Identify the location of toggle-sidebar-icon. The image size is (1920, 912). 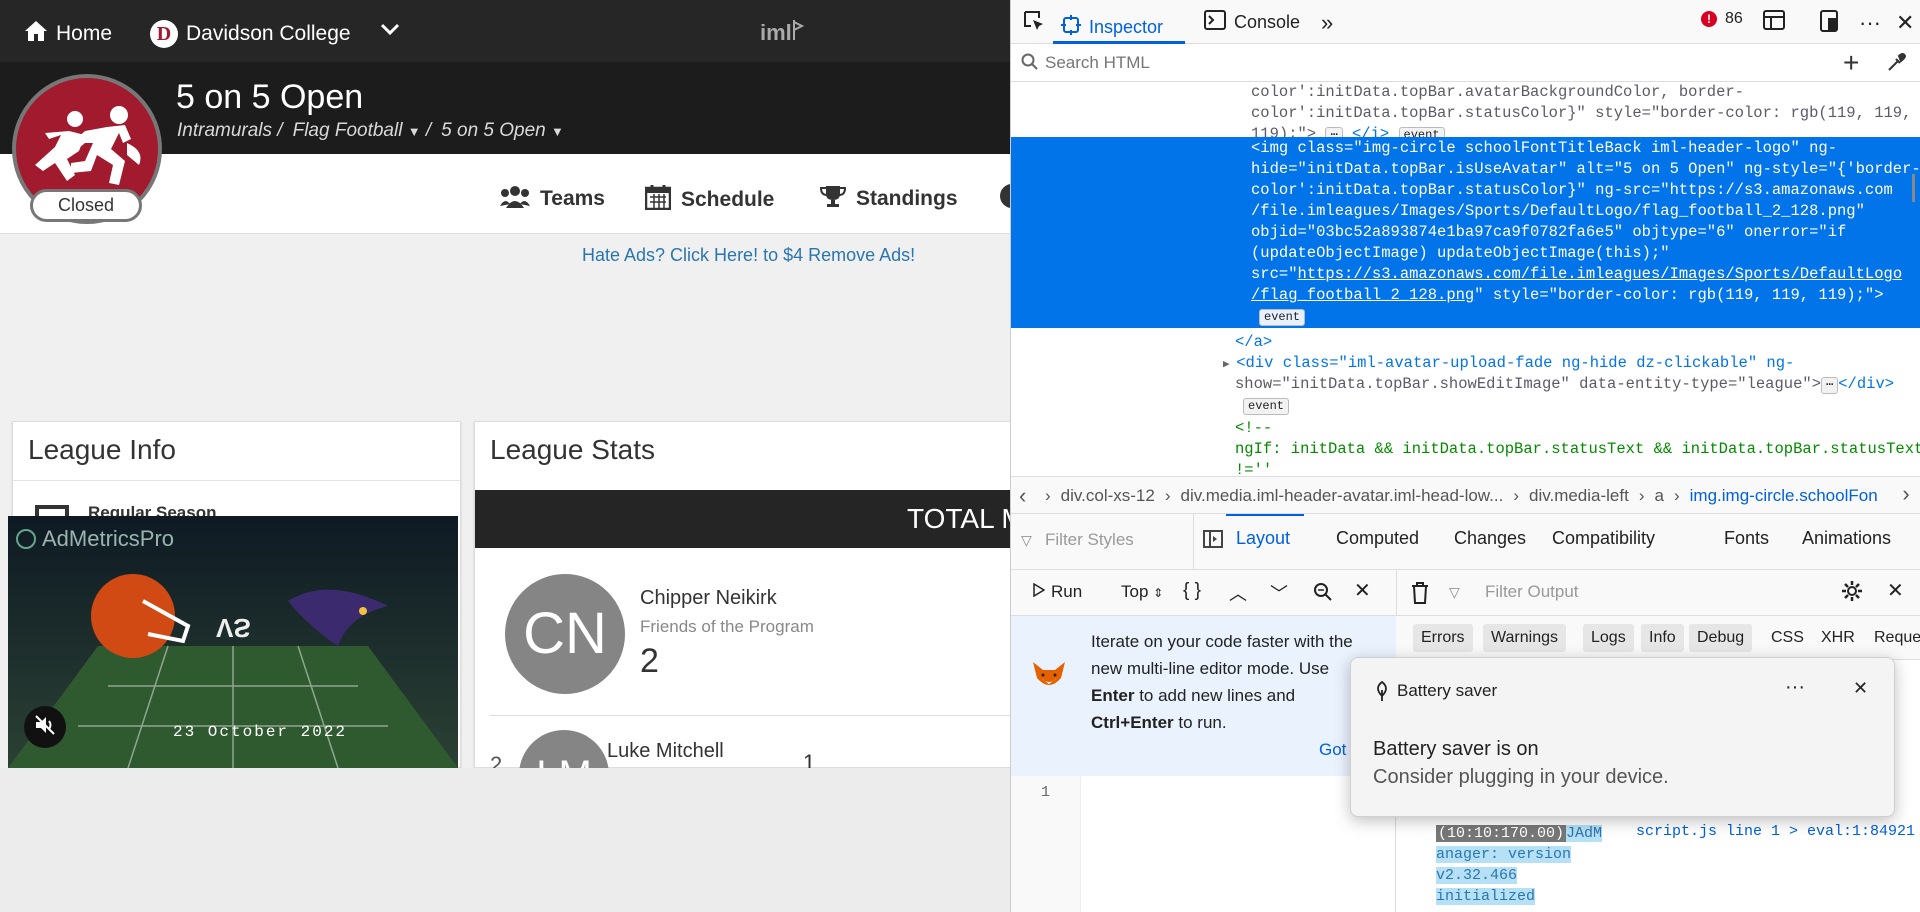
(1213, 541).